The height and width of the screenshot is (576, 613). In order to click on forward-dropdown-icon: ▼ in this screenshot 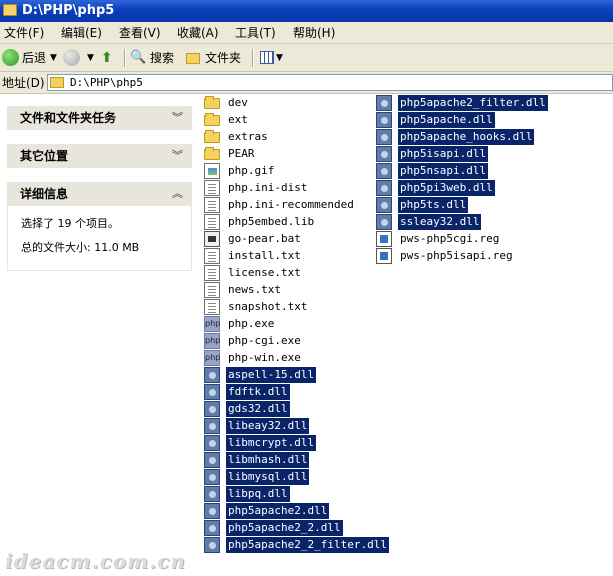, I will do `click(90, 58)`.